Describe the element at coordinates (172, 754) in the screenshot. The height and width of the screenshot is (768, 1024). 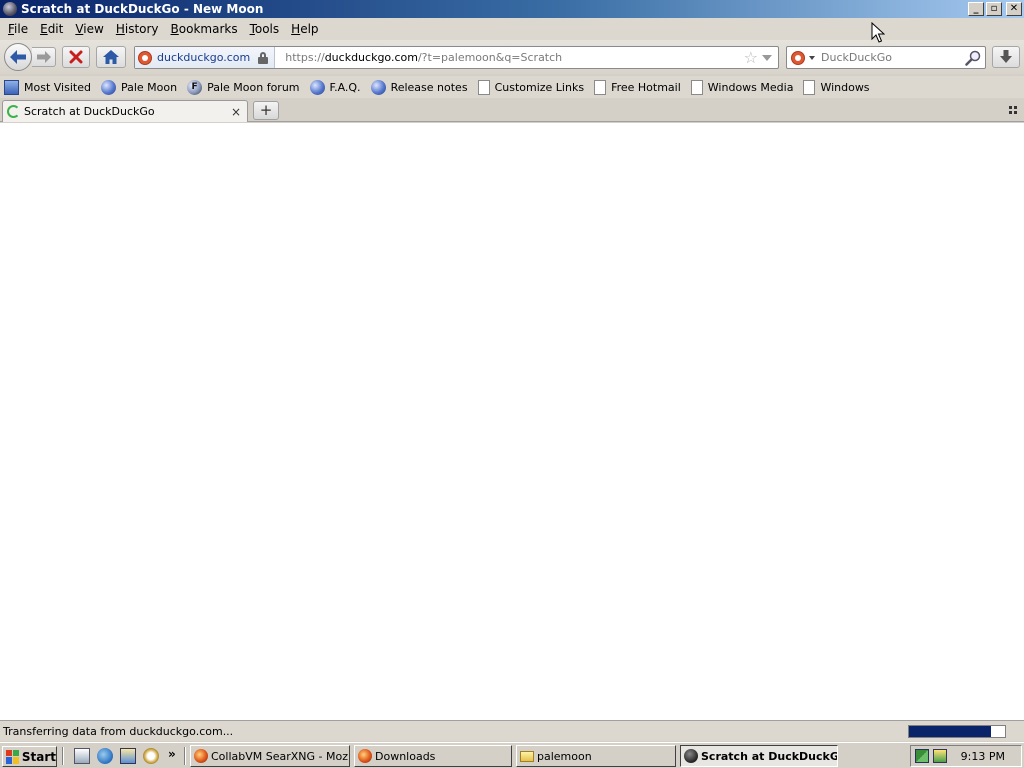
I see `quick-launch-more-icon: »` at that location.